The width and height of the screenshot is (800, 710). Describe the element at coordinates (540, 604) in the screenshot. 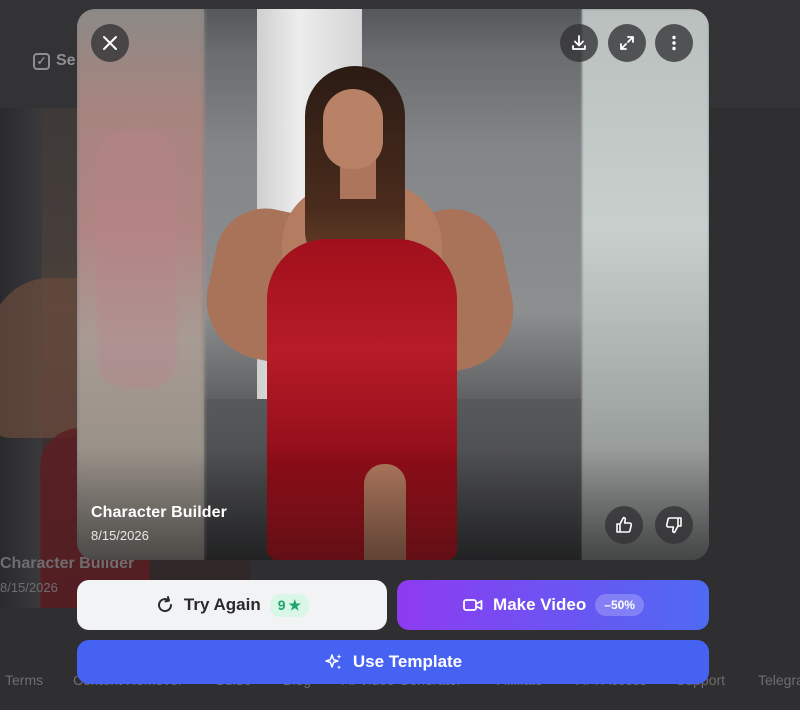

I see `make-video-label: Make Video` at that location.